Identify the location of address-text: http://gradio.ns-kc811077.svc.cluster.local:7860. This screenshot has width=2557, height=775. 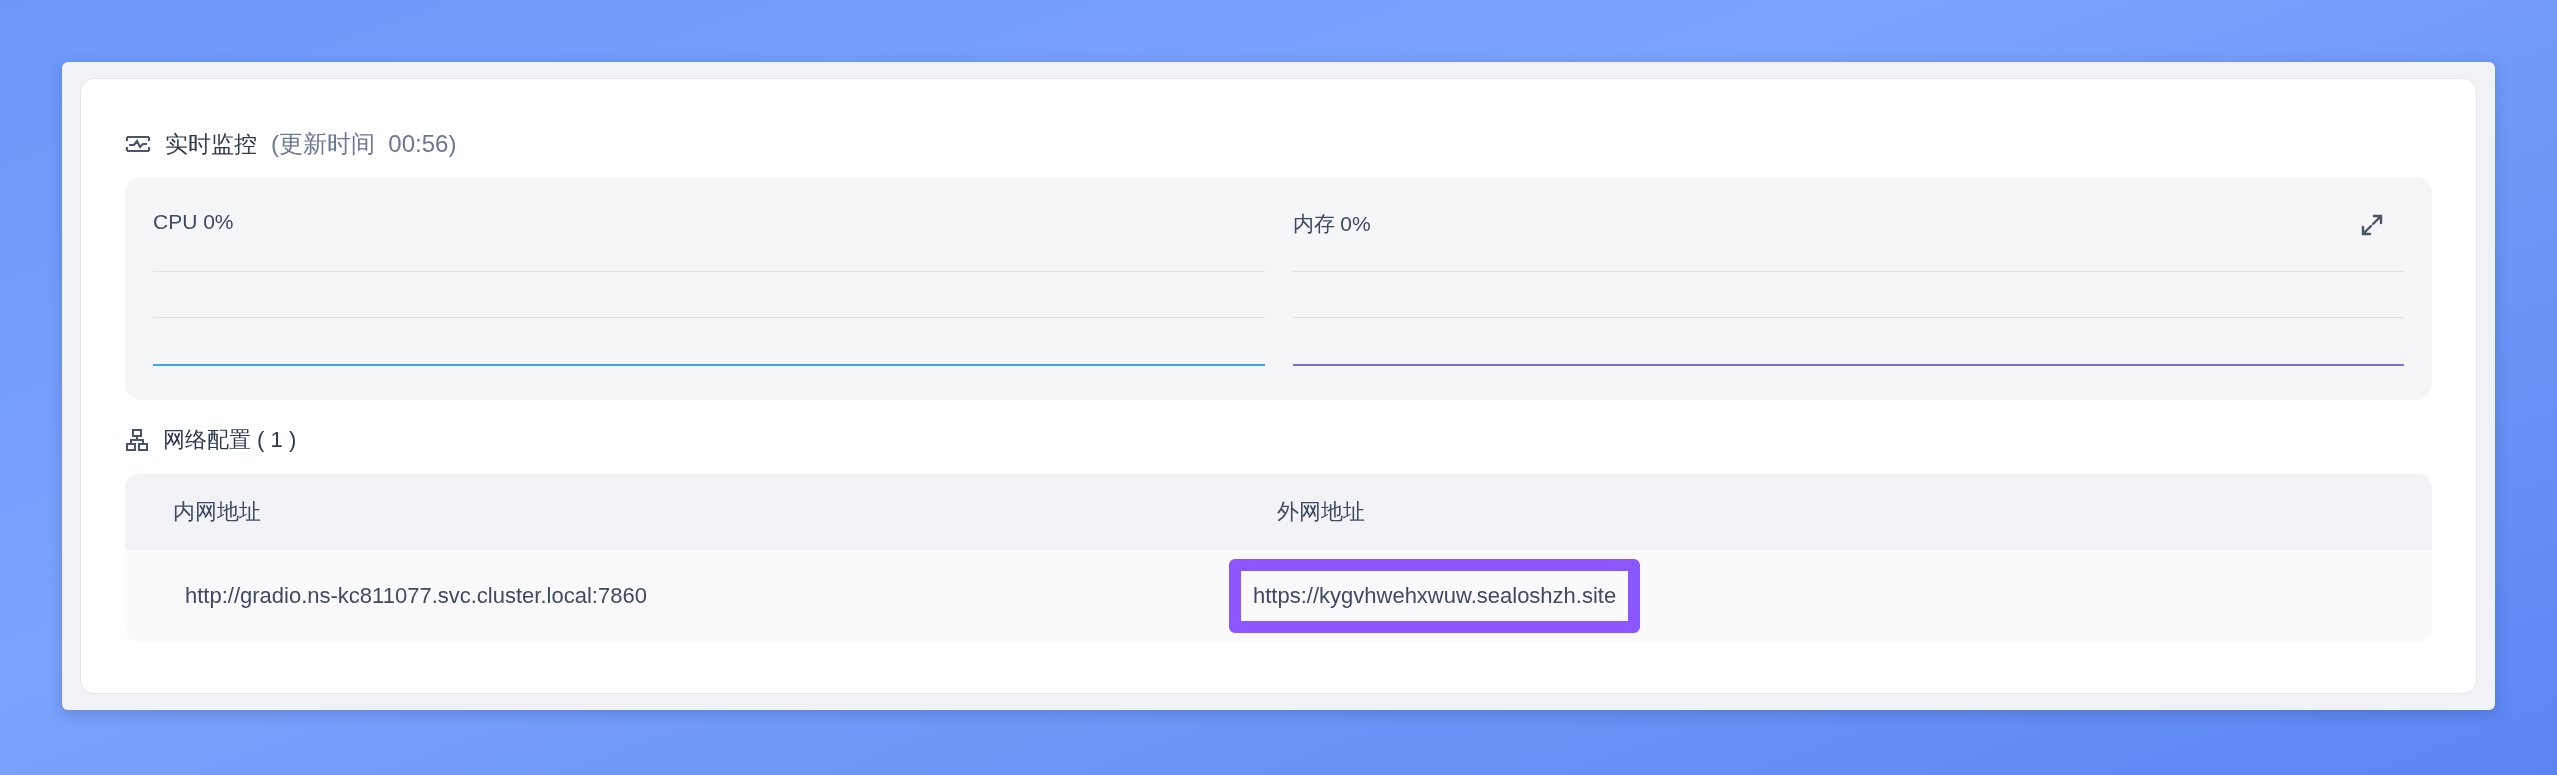
(416, 596).